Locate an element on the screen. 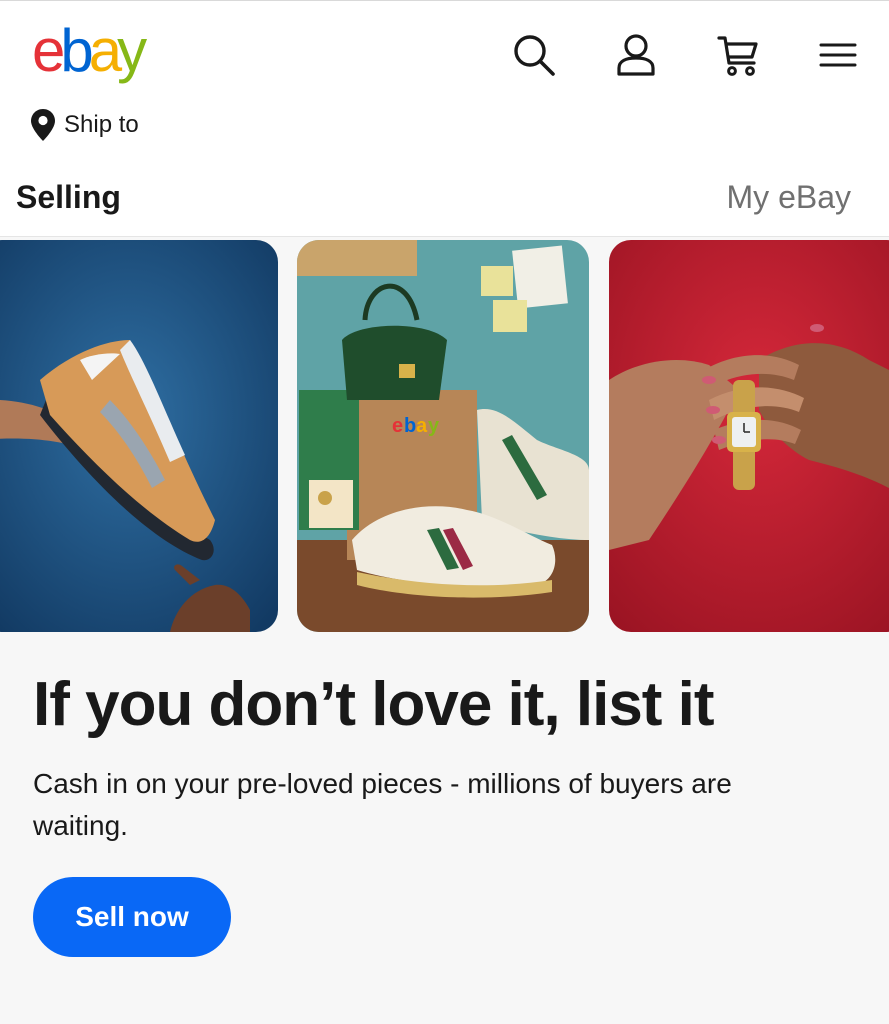  logo-letter-a: a is located at coordinates (105, 50).